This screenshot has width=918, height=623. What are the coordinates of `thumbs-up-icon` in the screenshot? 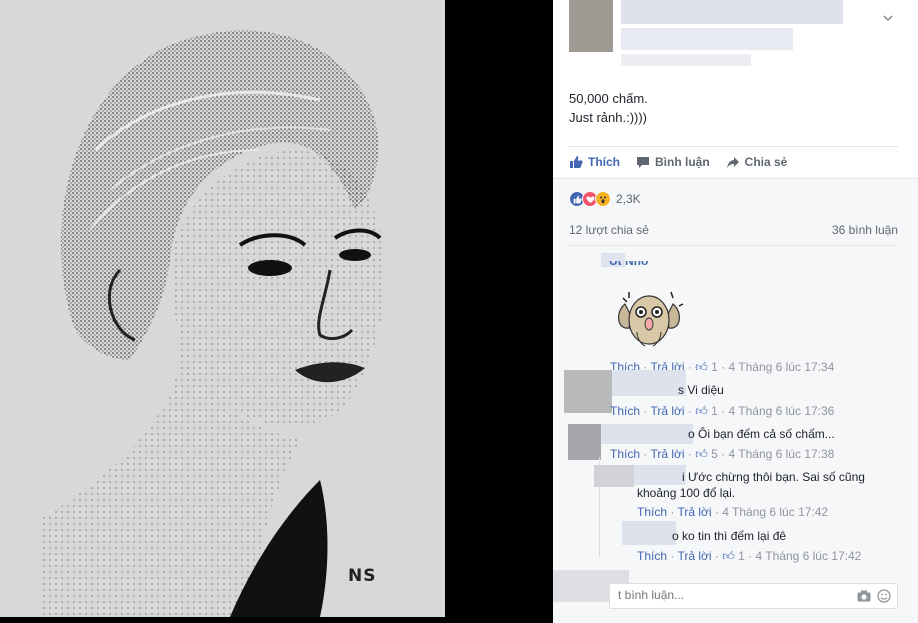 It's located at (576, 162).